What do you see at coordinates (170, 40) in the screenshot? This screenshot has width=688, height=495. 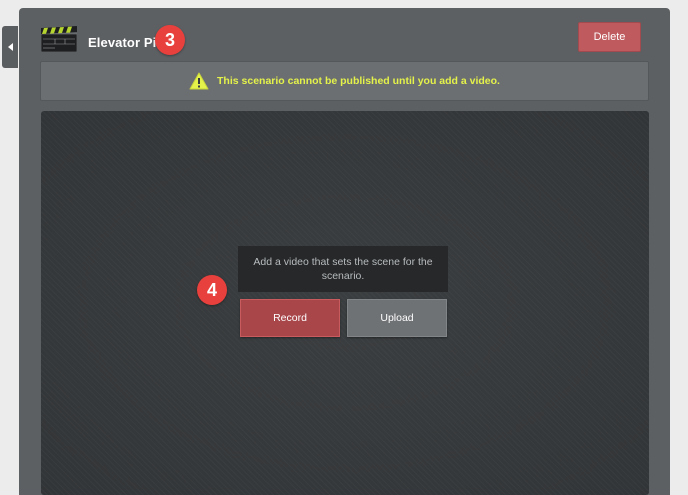 I see `step-badge-3: 3` at bounding box center [170, 40].